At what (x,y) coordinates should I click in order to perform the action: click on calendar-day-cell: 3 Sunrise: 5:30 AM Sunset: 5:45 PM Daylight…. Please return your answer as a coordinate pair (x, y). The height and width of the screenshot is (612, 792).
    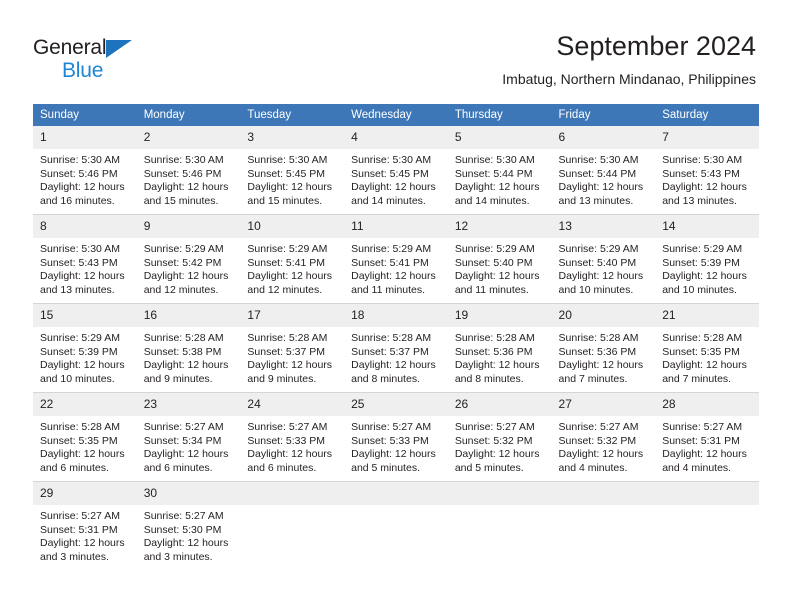
    Looking at the image, I should click on (292, 170).